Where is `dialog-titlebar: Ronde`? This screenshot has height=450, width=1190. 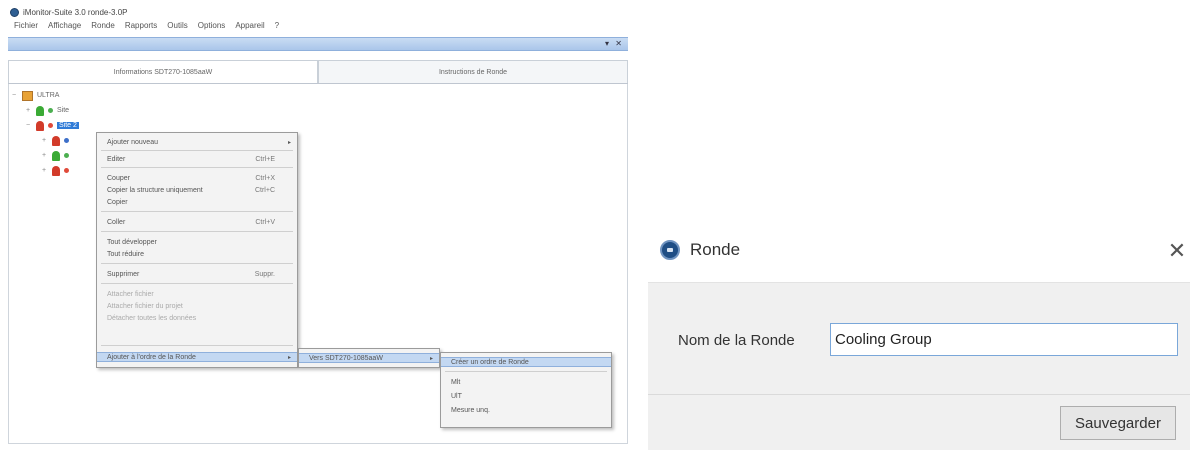 dialog-titlebar: Ronde is located at coordinates (700, 250).